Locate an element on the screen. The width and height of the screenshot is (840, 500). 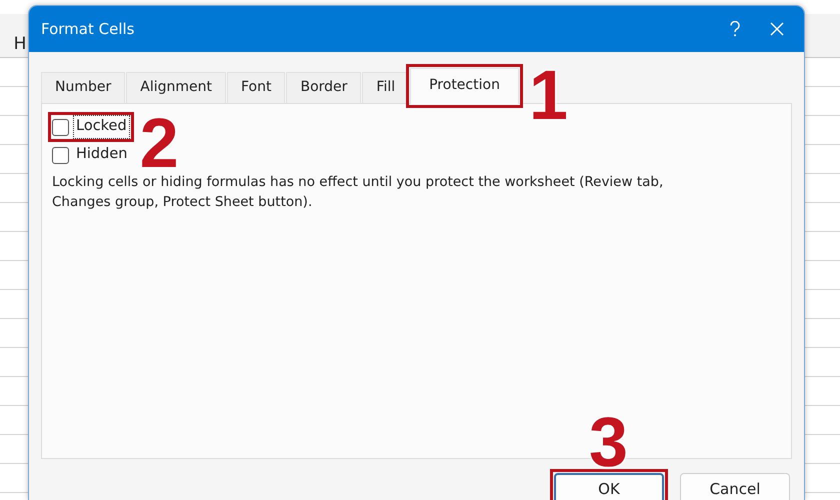
checkbox-label: Hidden is located at coordinates (101, 154).